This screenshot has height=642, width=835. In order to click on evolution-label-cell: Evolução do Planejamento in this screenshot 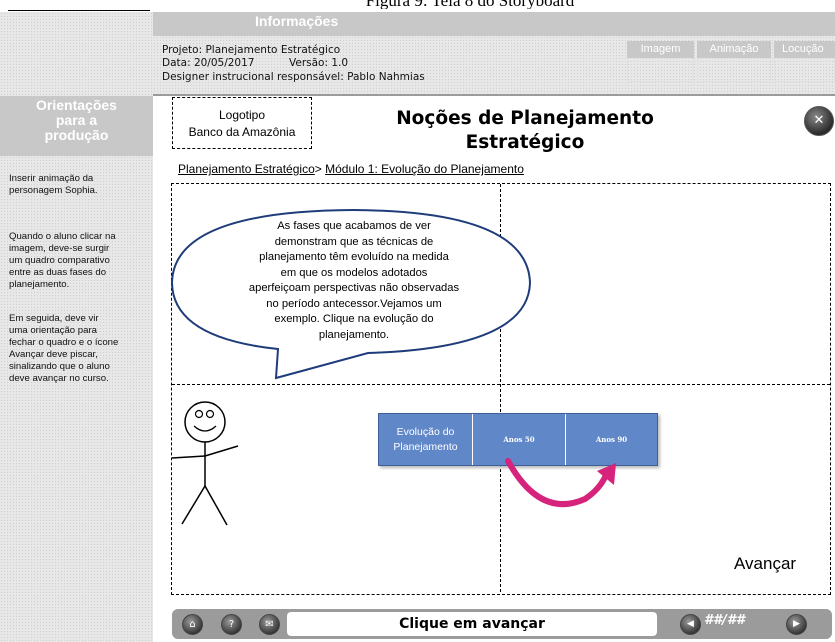, I will do `click(426, 439)`.